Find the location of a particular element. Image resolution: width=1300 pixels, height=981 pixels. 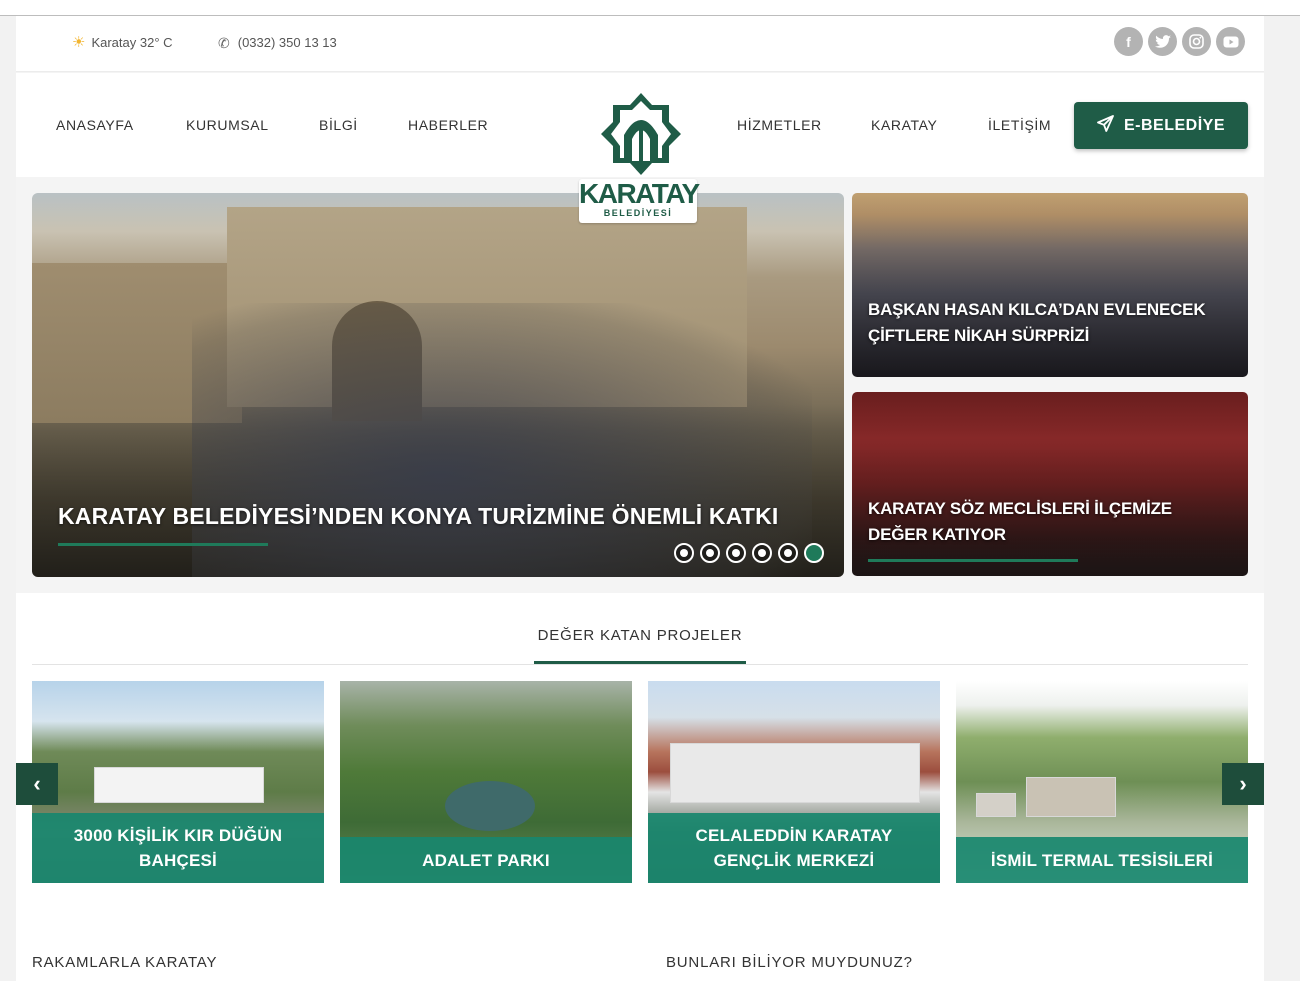

project-card-ismil-termal: İSMİL TERMAL TESİSİLERİ is located at coordinates (1102, 782).